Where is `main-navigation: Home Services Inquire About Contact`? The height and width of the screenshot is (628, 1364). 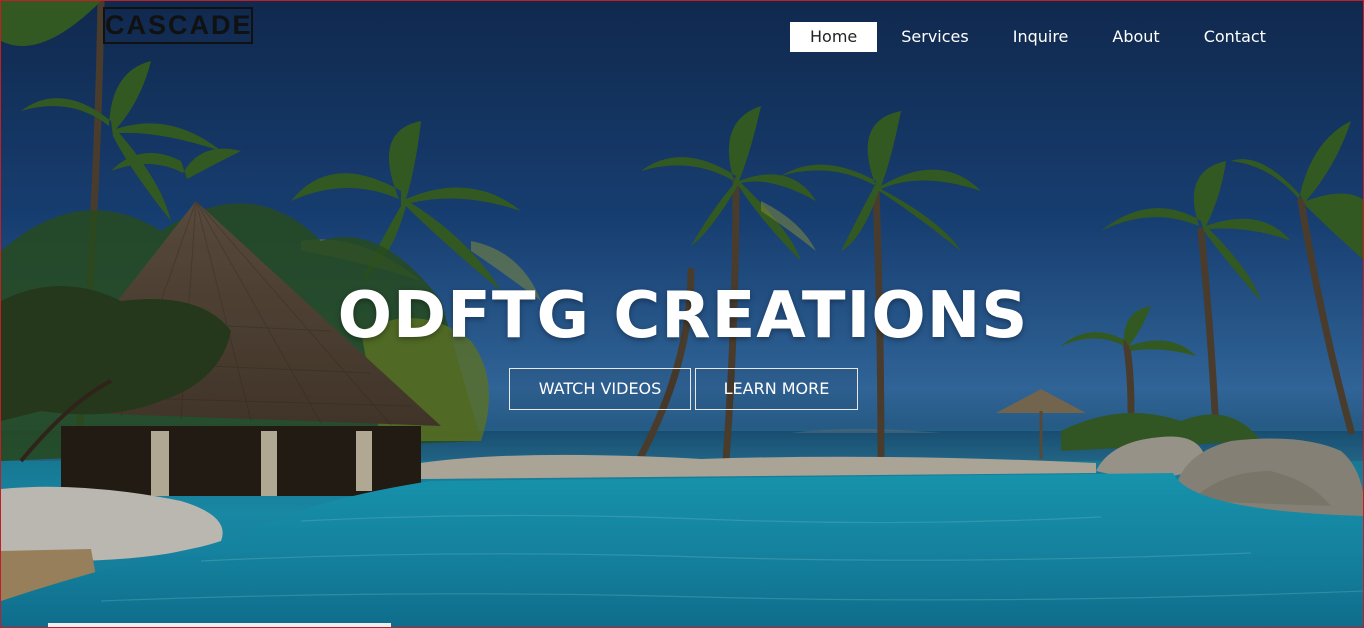 main-navigation: Home Services Inquire About Contact is located at coordinates (1040, 37).